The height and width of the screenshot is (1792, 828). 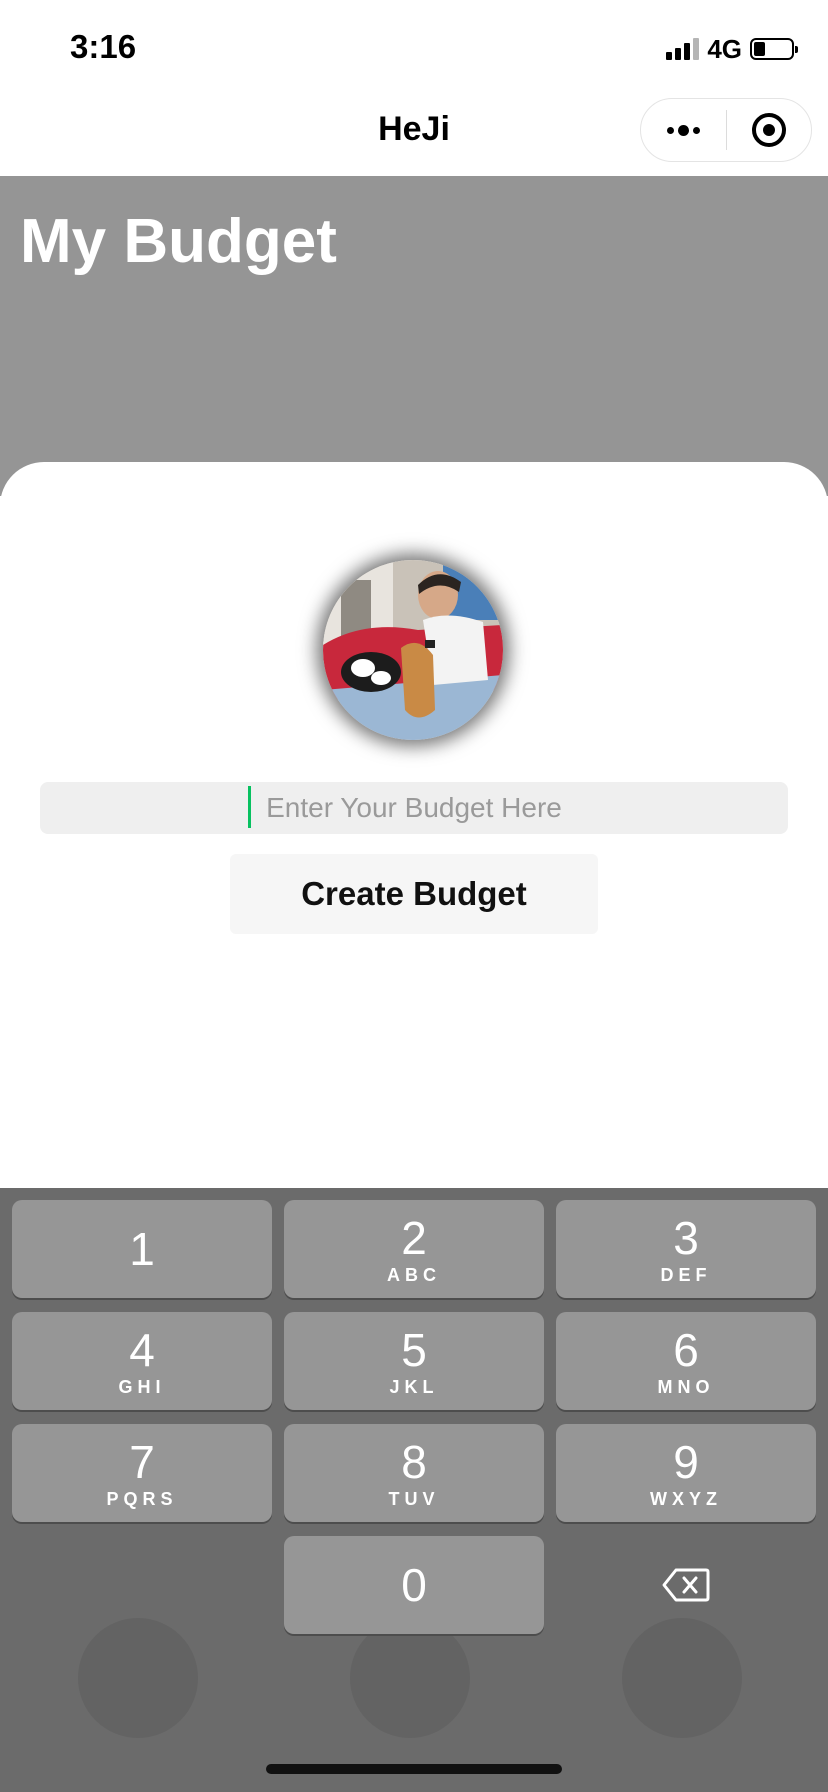 What do you see at coordinates (414, 1237) in the screenshot?
I see `key-number: 2` at bounding box center [414, 1237].